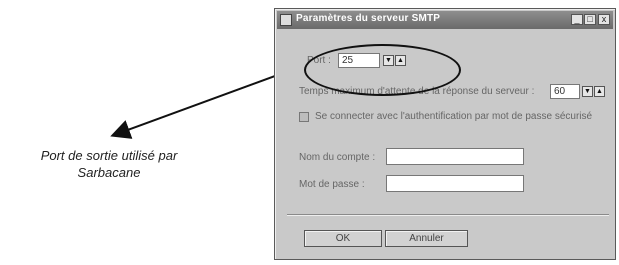  What do you see at coordinates (368, 18) in the screenshot?
I see `window-title: Paramètres du serveur SMTP` at bounding box center [368, 18].